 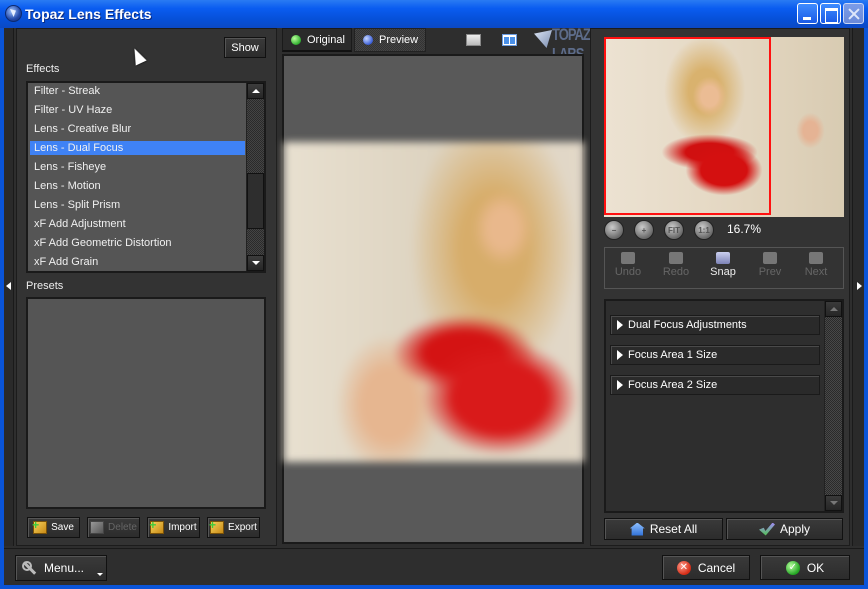 What do you see at coordinates (88, 14) in the screenshot?
I see `window-title: Topaz Lens Effects` at bounding box center [88, 14].